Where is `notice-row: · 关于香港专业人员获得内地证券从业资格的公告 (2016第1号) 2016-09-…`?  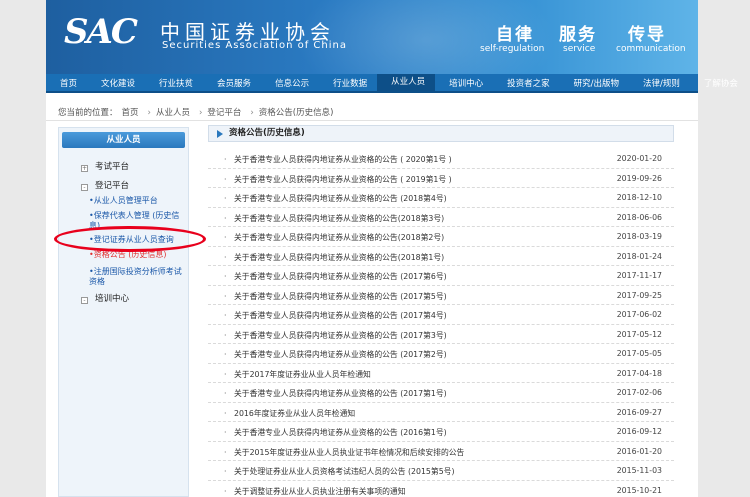
notice-row: · 关于香港专业人员获得内地证券从业资格的公告 (2016第1号) 2016-09-… is located at coordinates (441, 432).